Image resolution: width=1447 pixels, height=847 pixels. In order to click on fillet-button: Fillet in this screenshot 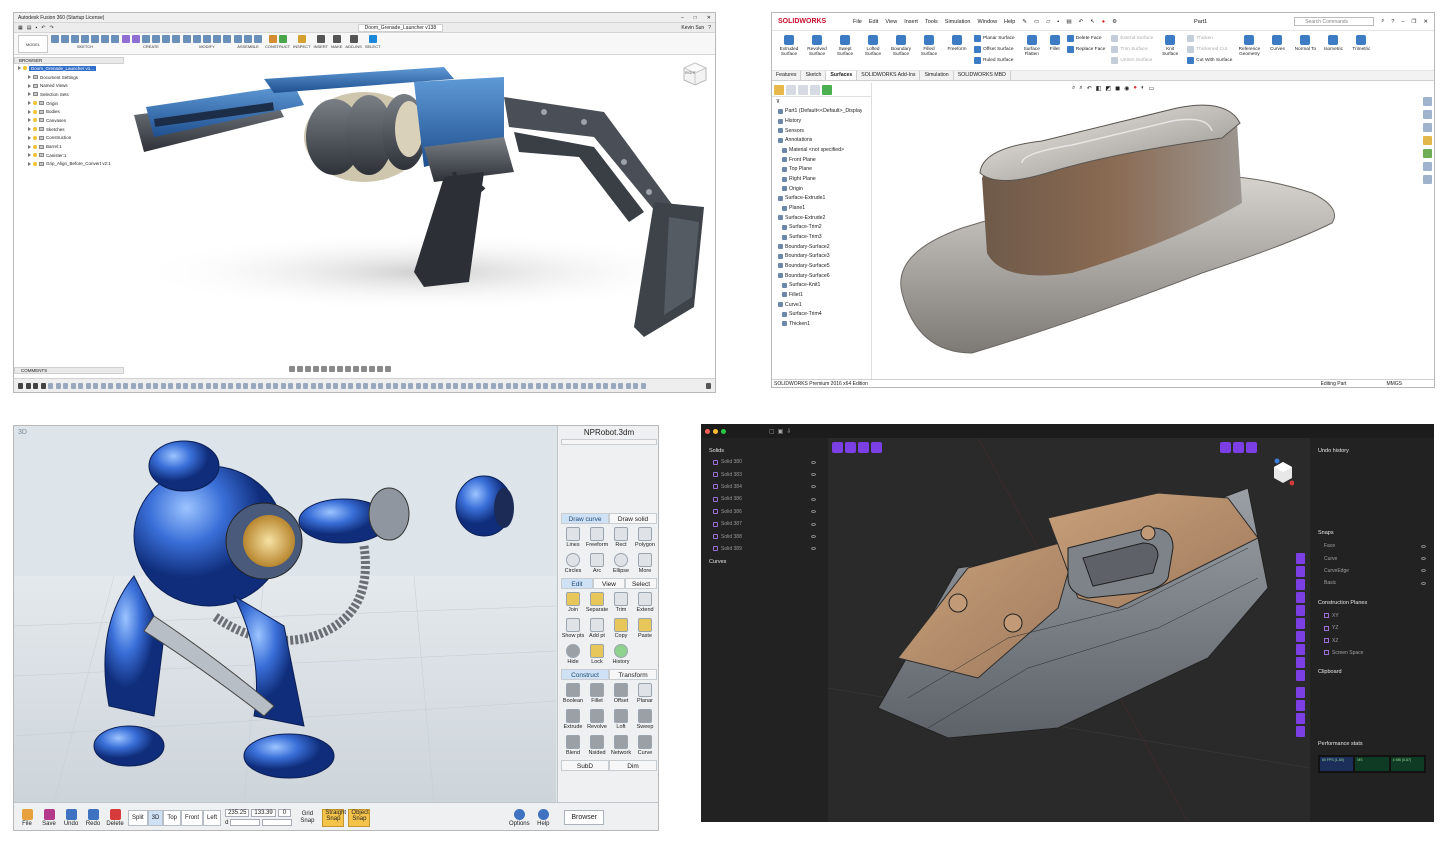, I will do `click(1055, 50)`.